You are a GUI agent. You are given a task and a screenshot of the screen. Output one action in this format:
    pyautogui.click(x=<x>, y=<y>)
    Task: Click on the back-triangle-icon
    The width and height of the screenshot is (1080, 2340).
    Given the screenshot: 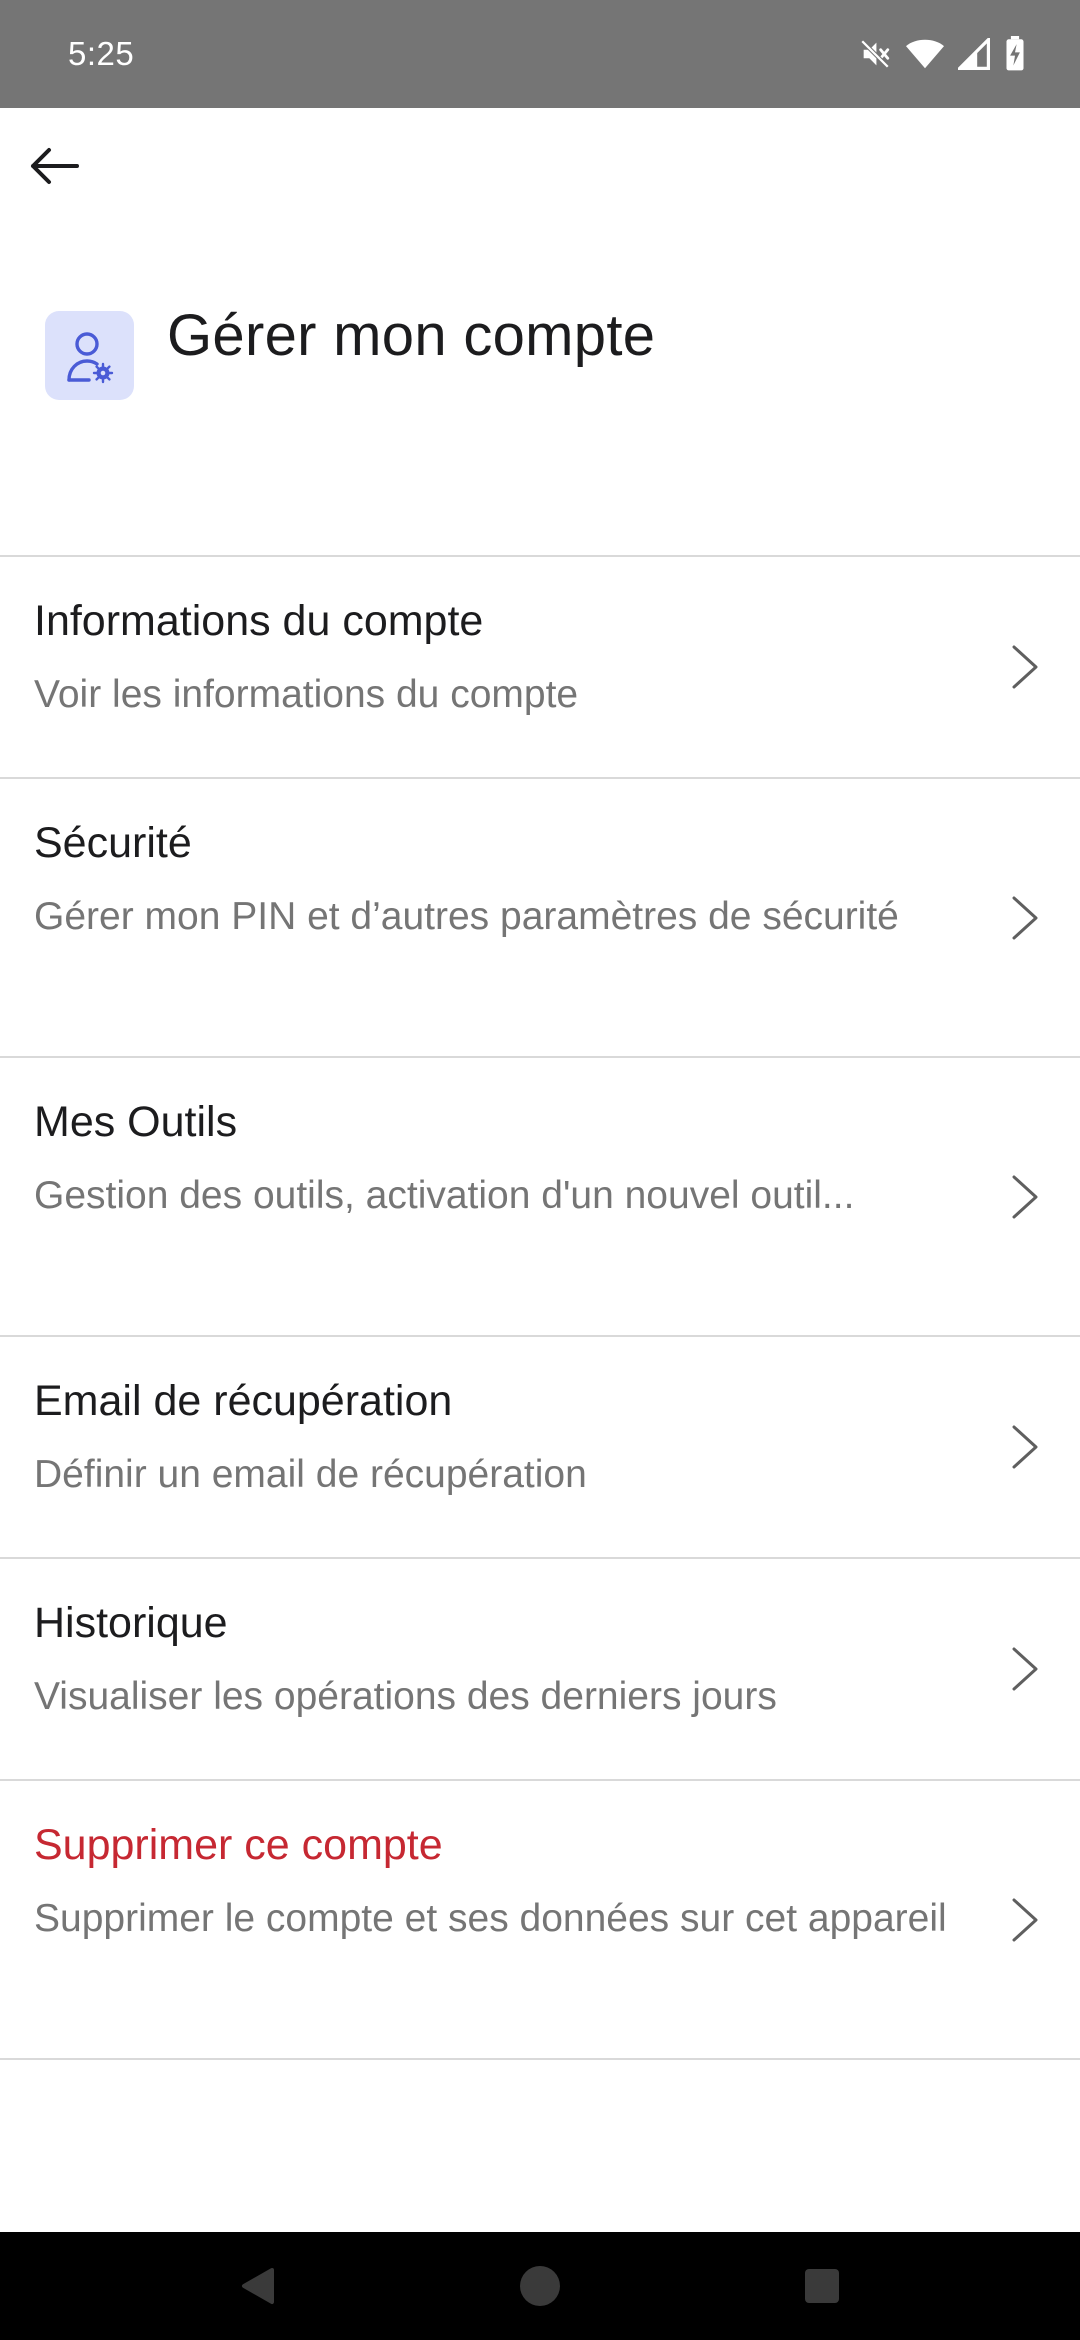 What is the action you would take?
    pyautogui.click(x=258, y=2286)
    